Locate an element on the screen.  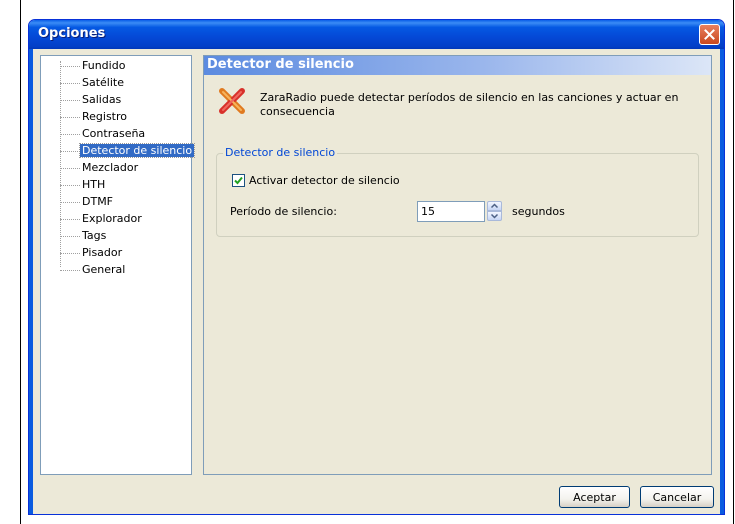
tree-item-hth: HTH is located at coordinates (76, 185).